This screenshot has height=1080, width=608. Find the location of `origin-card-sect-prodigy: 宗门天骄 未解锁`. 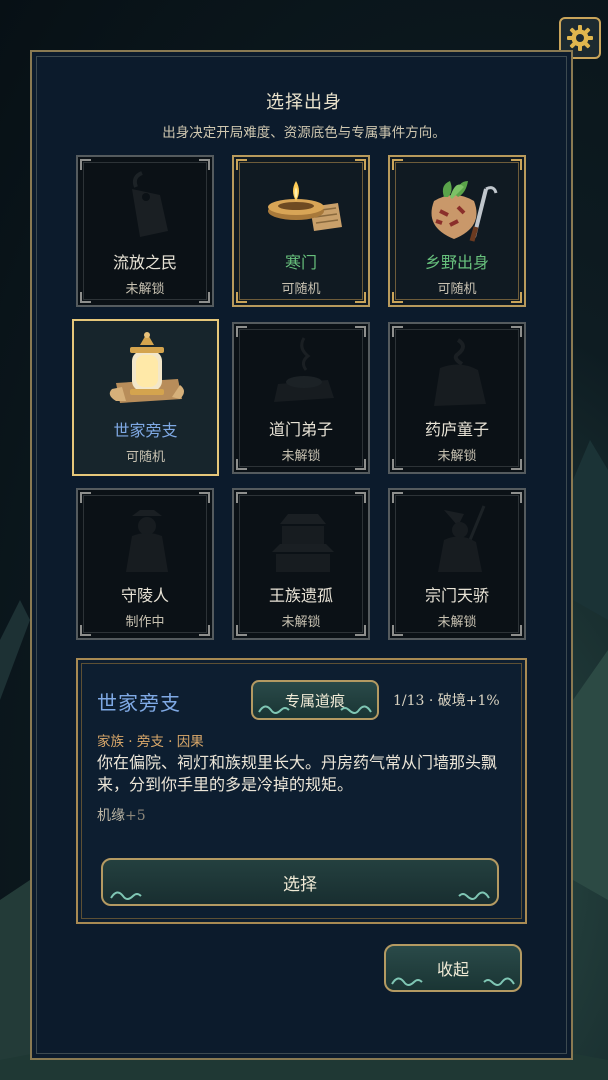

origin-card-sect-prodigy: 宗门天骄 未解锁 is located at coordinates (457, 564).